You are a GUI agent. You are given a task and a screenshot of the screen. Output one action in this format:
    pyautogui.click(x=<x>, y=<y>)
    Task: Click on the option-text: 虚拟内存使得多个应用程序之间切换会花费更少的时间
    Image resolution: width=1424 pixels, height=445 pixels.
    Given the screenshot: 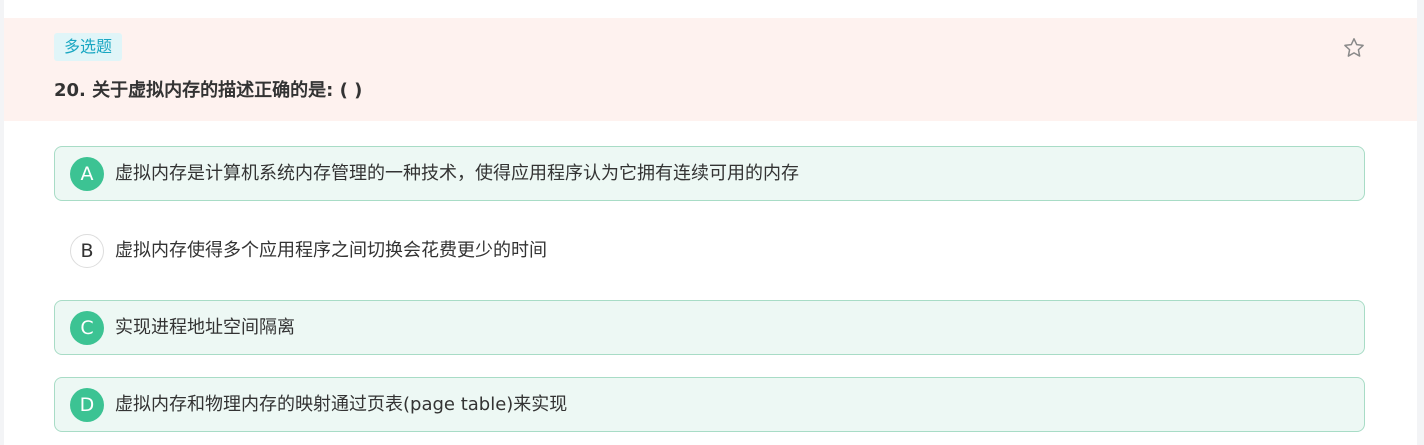 What is the action you would take?
    pyautogui.click(x=331, y=250)
    